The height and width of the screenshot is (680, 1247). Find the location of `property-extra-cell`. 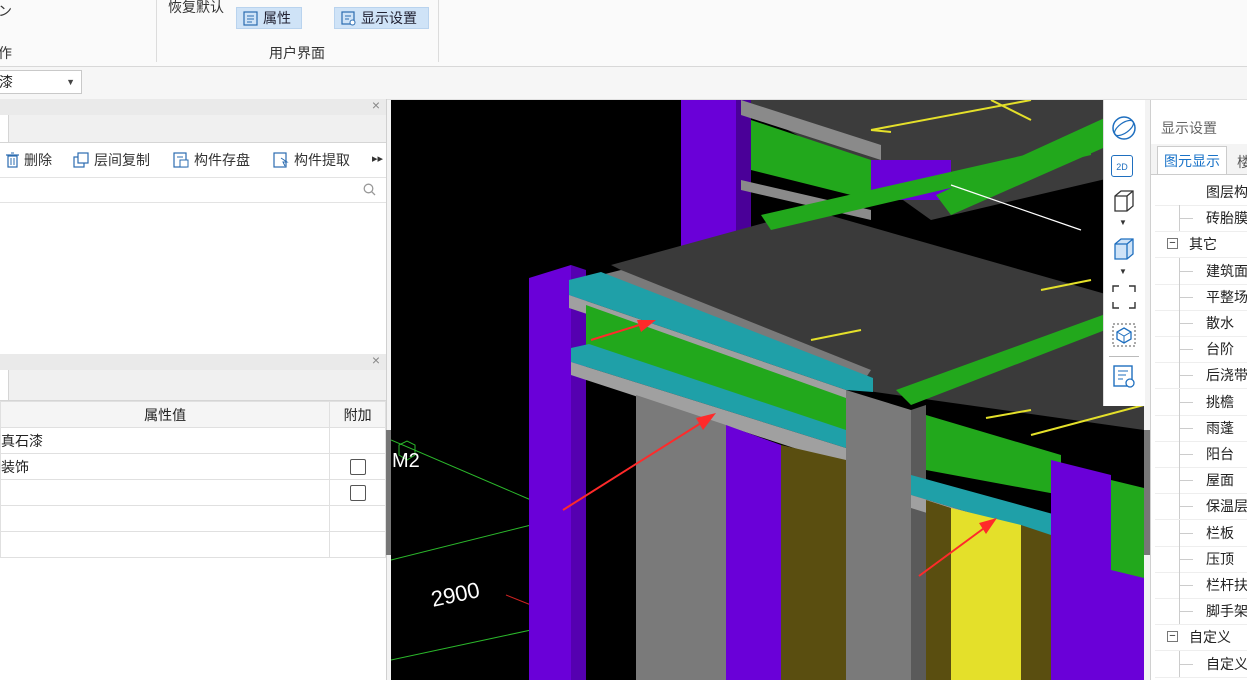

property-extra-cell is located at coordinates (357, 544).